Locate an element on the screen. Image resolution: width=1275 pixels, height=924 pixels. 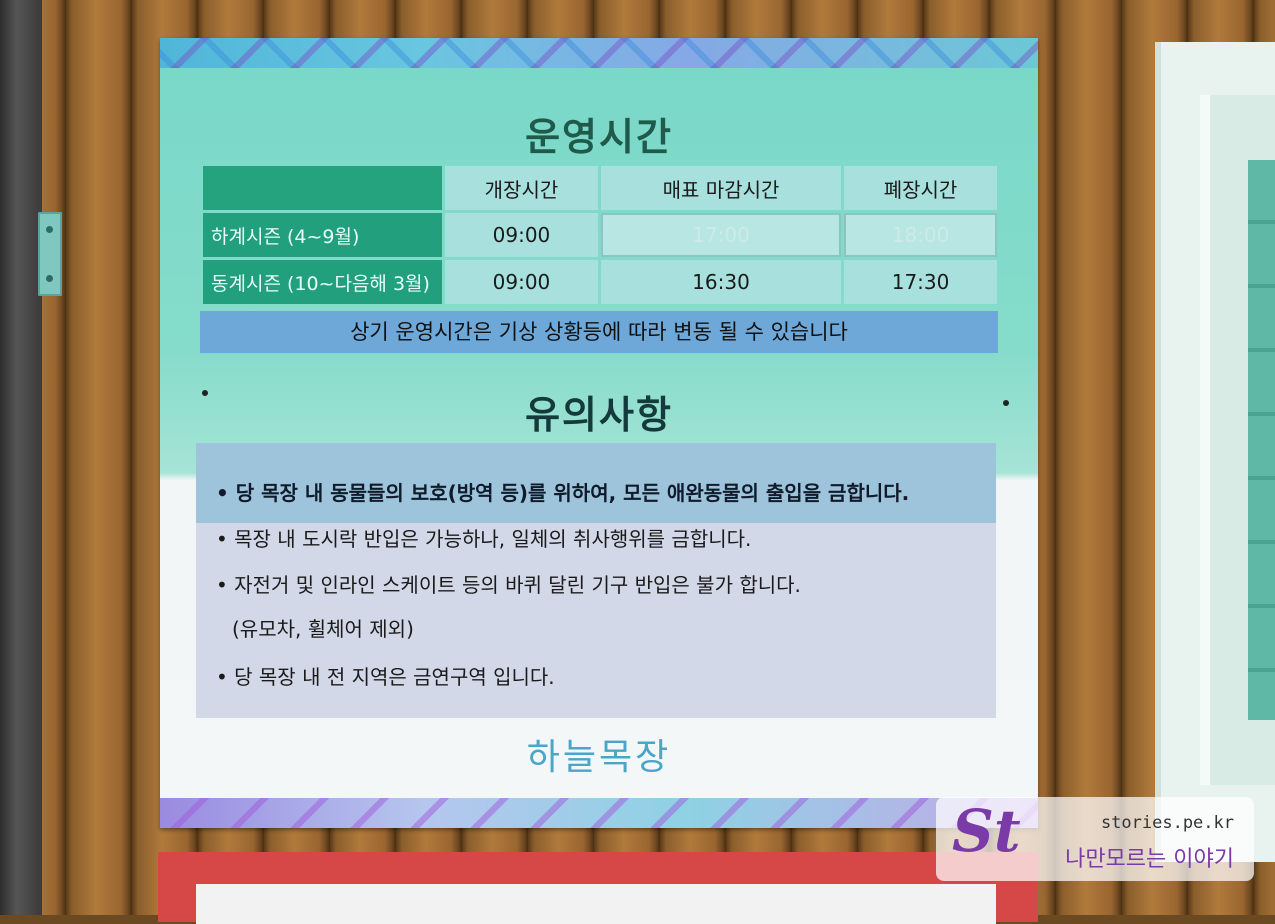
caution-item: • 당 목장 내 전 지역은 금연구역 입니다. is located at coordinates (385, 677).